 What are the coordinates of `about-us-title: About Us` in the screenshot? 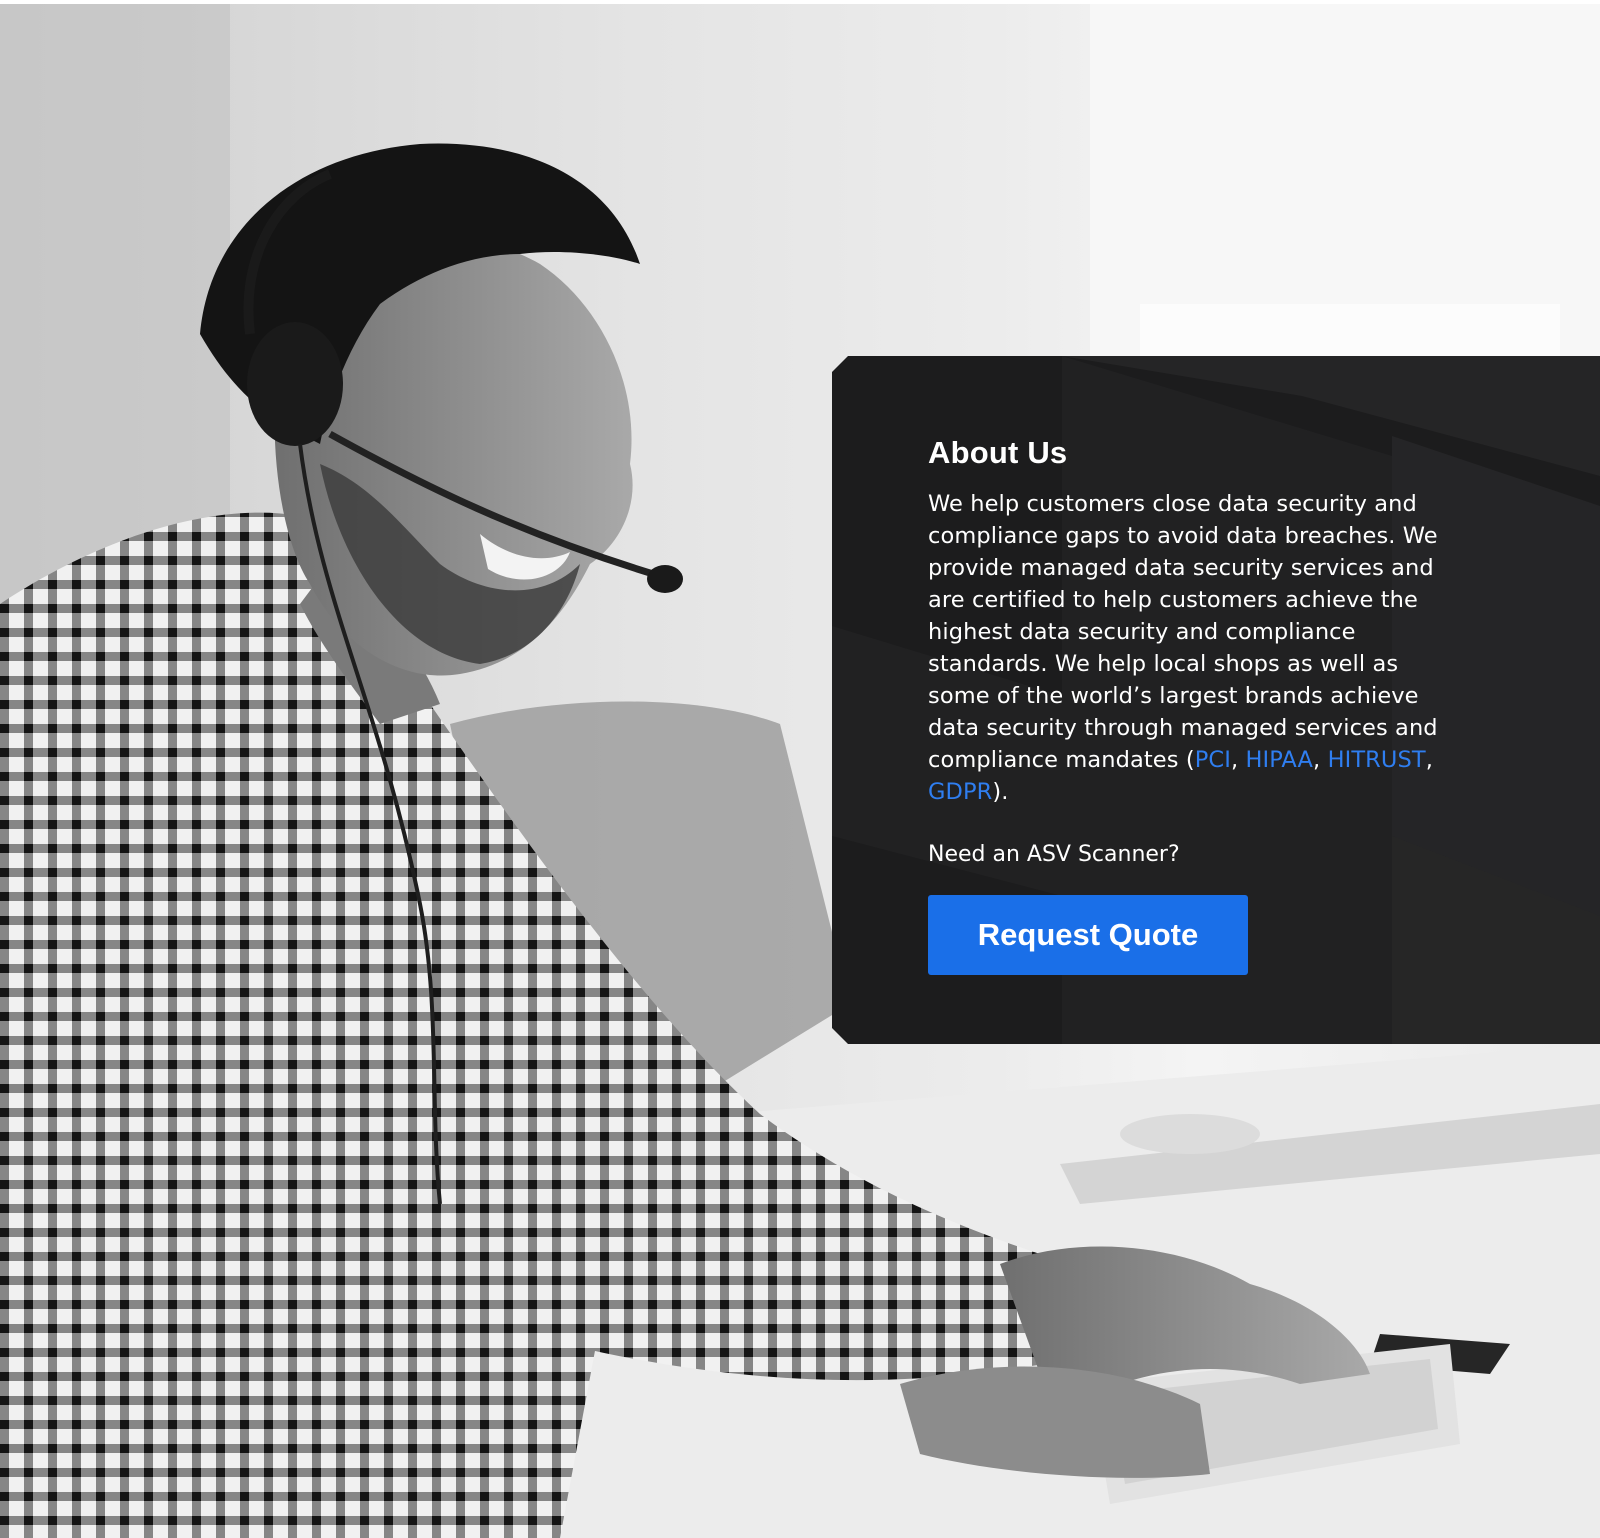 It's located at (998, 452).